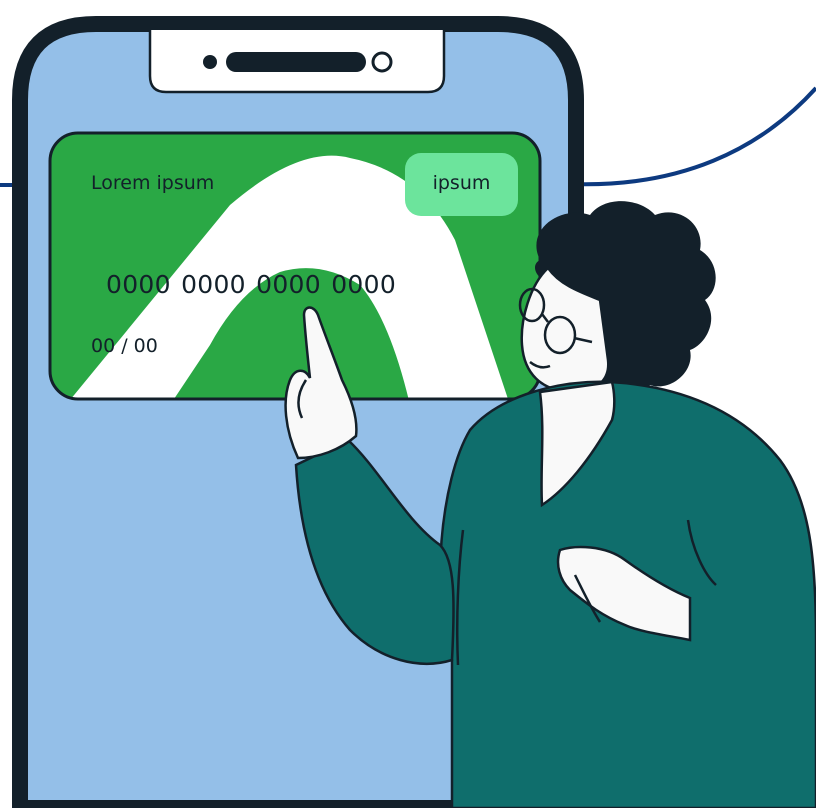 The width and height of the screenshot is (816, 808). Describe the element at coordinates (210, 62) in the screenshot. I see `phone-dot-icon` at that location.